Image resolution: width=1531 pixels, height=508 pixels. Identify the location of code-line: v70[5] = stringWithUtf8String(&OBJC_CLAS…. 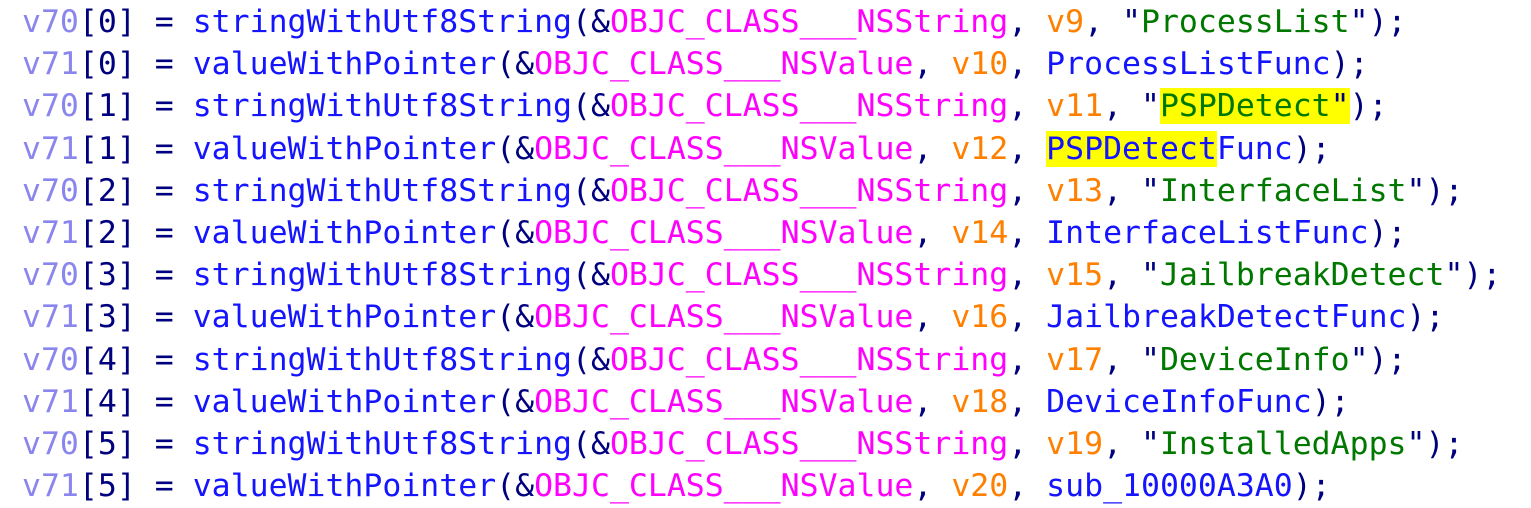
(776, 444).